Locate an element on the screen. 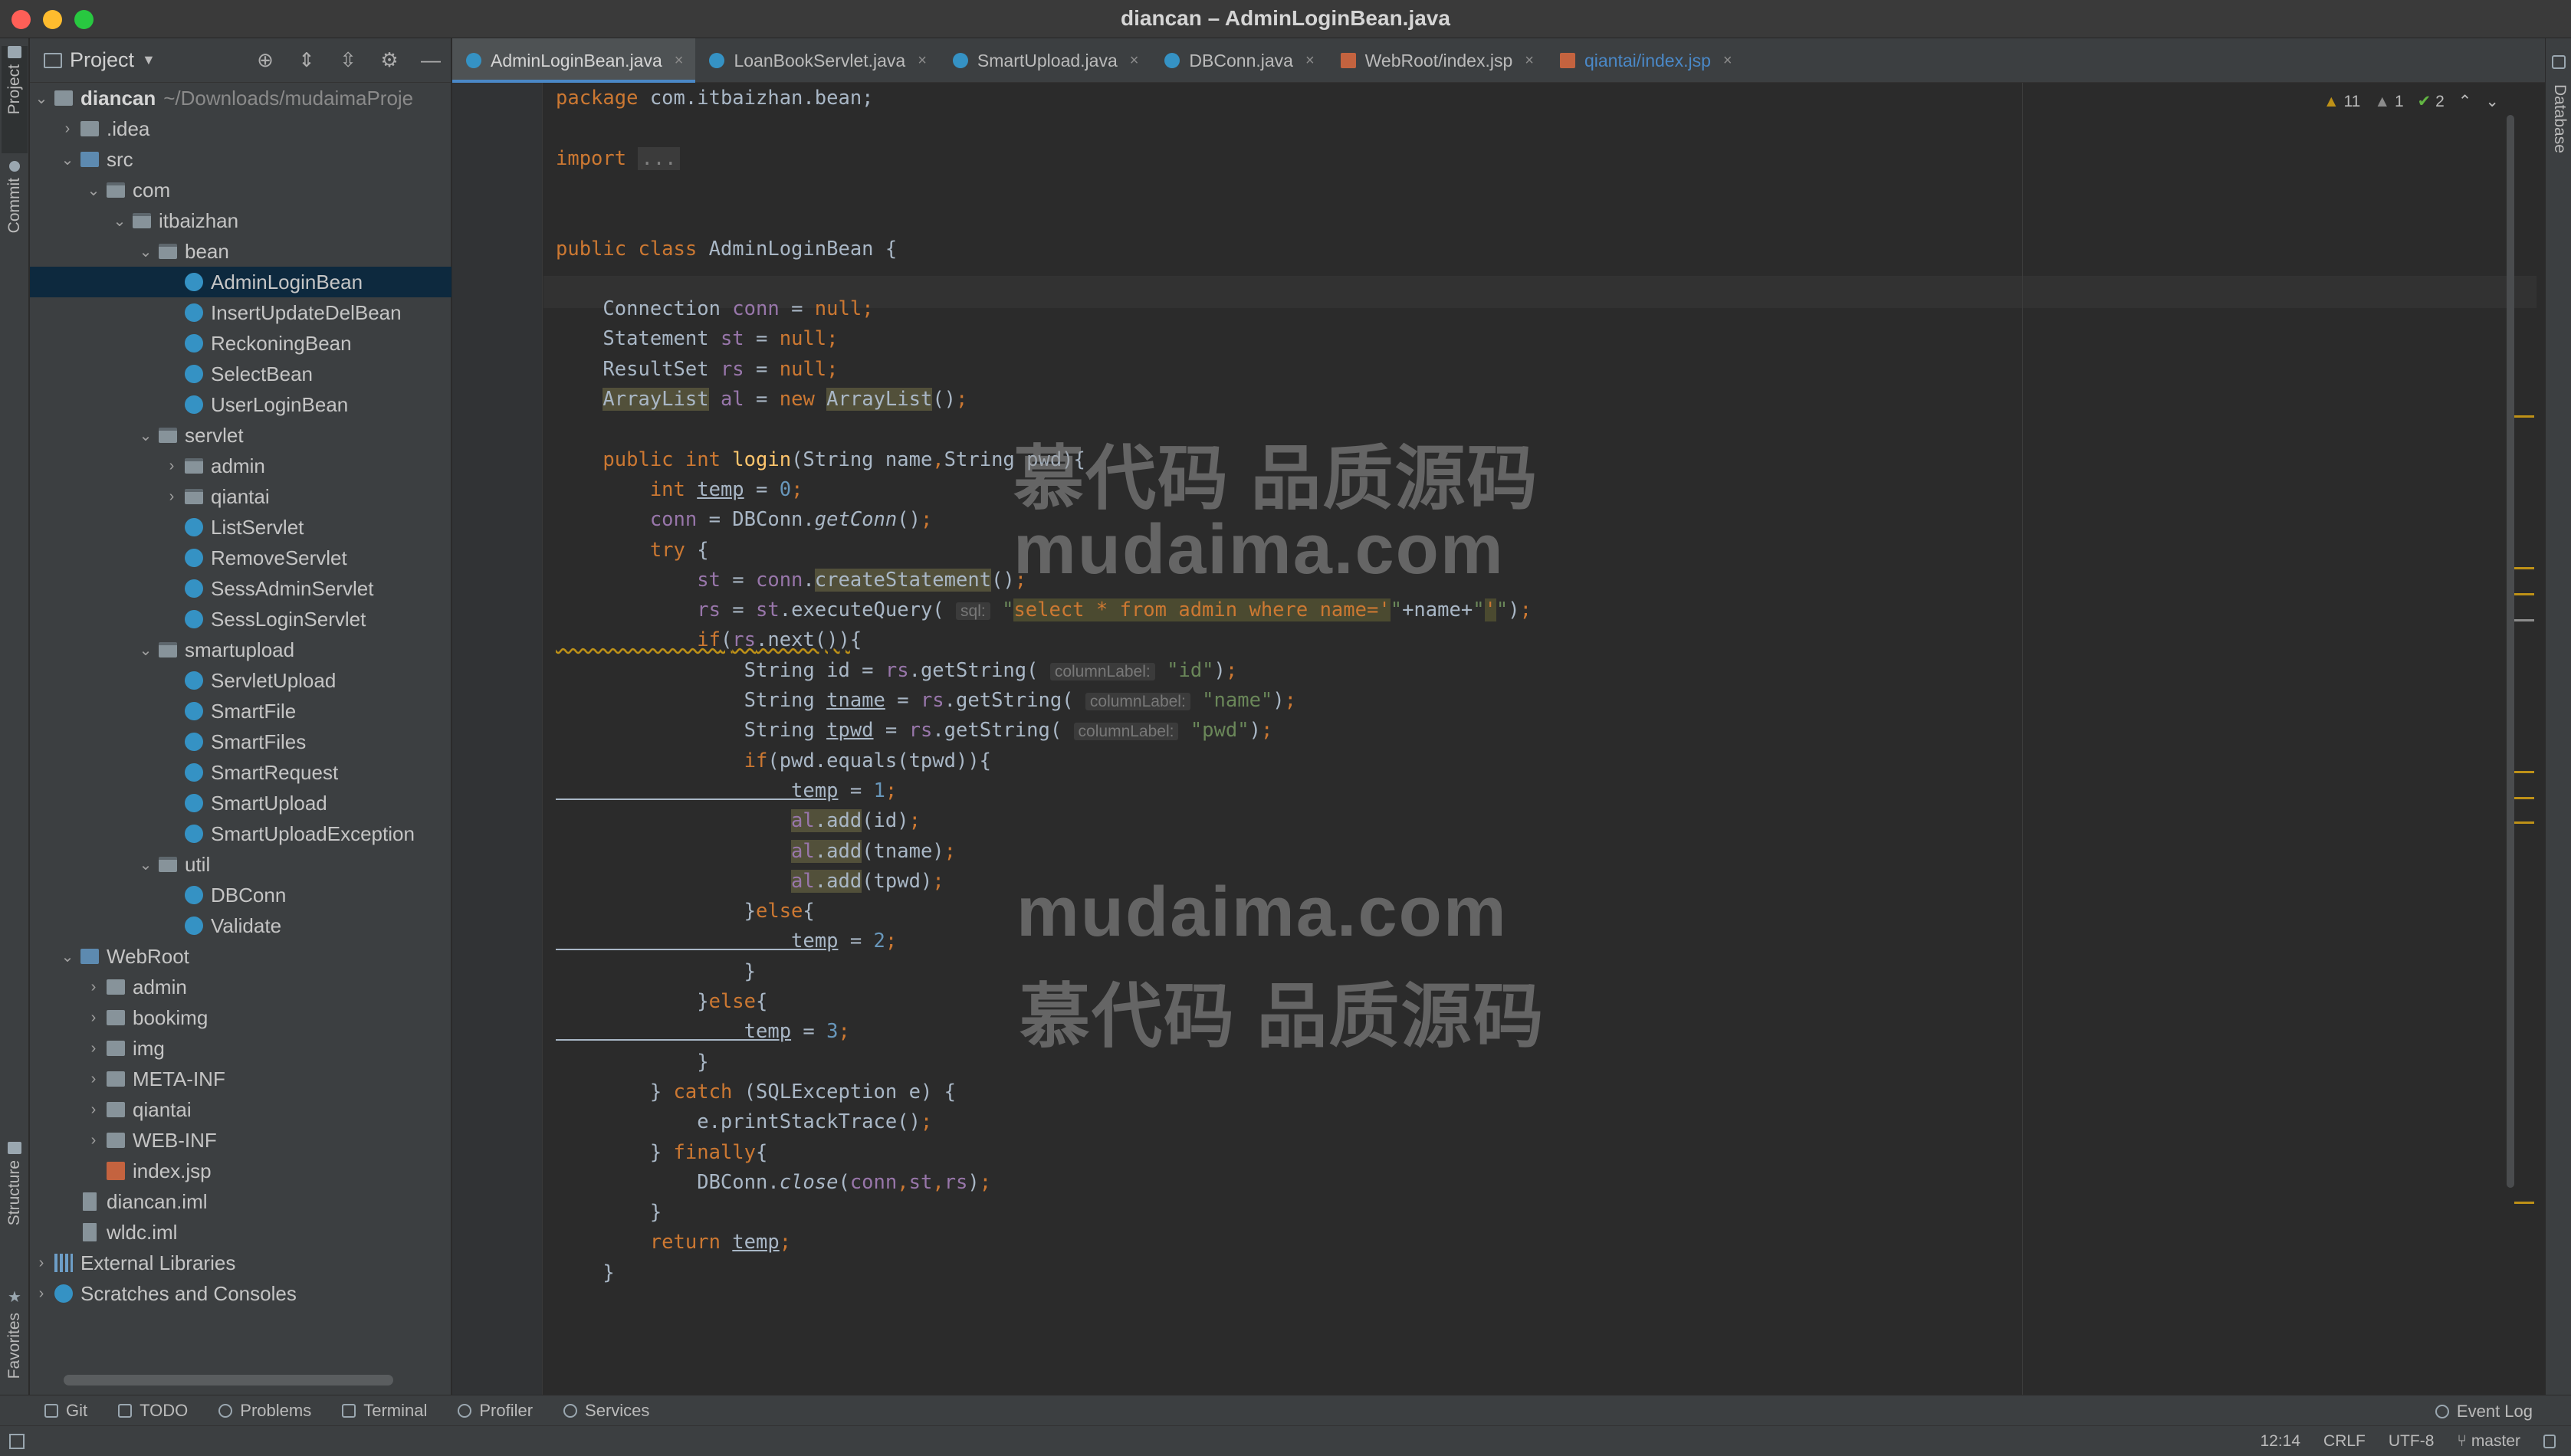 This screenshot has height=1456, width=2571. tree-item: ⌄ bean is located at coordinates (240, 251).